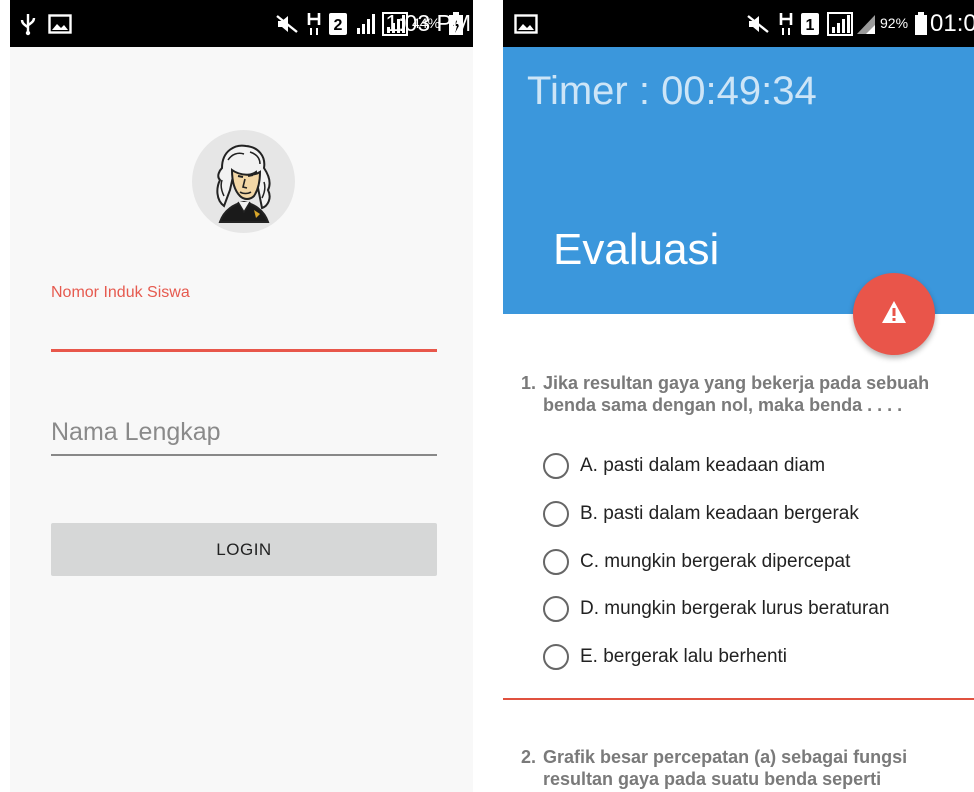  I want to click on battery-charging-icon, so click(456, 24).